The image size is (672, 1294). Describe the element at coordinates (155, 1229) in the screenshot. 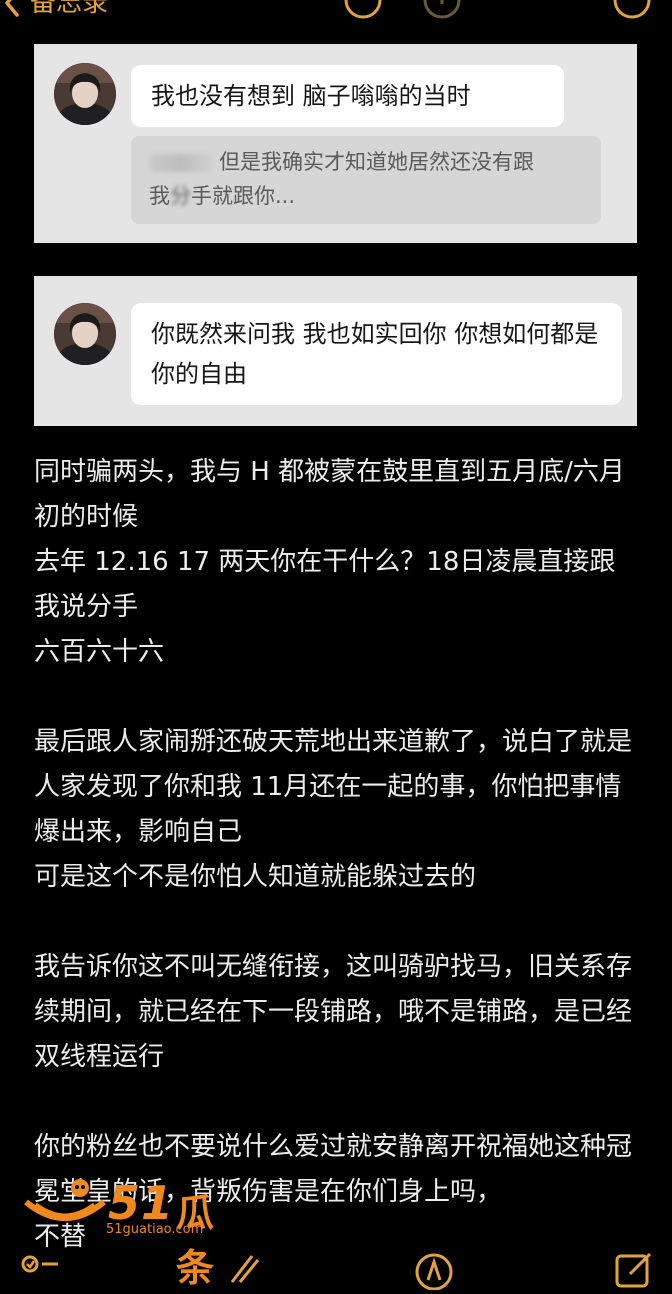

I see `watermark-url: 51guatiao.com` at that location.